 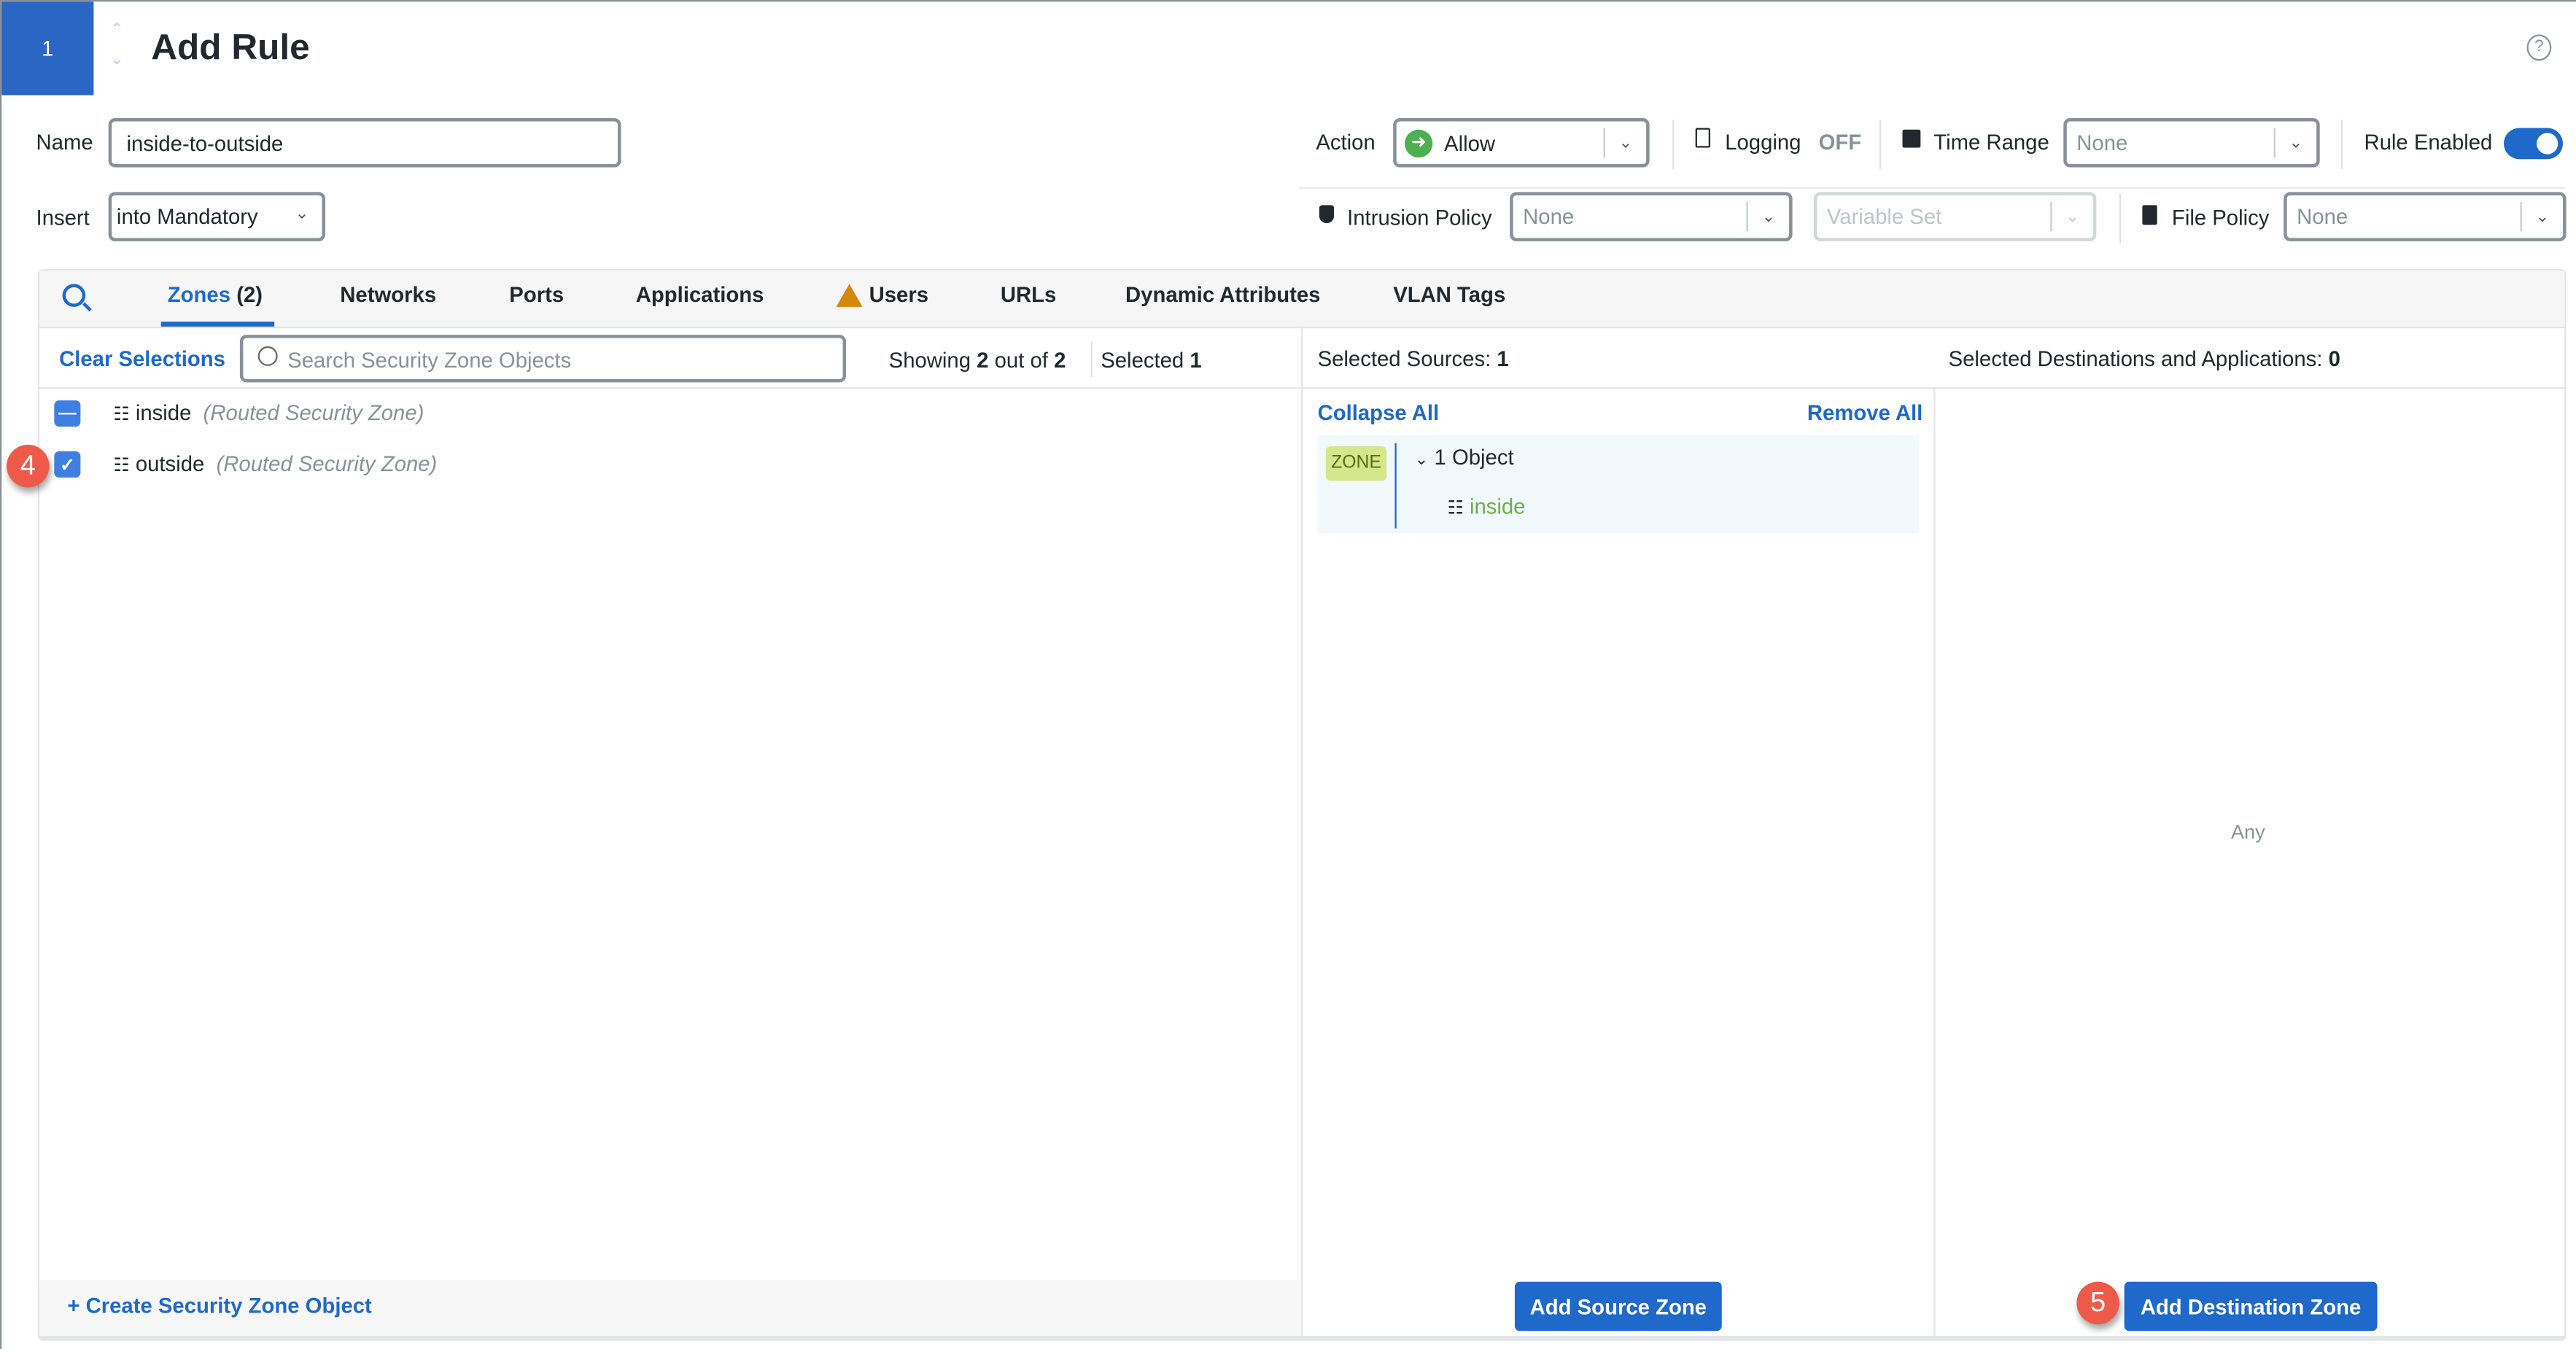 What do you see at coordinates (1419, 143) in the screenshot?
I see `allow-arrow-icon: ➜` at bounding box center [1419, 143].